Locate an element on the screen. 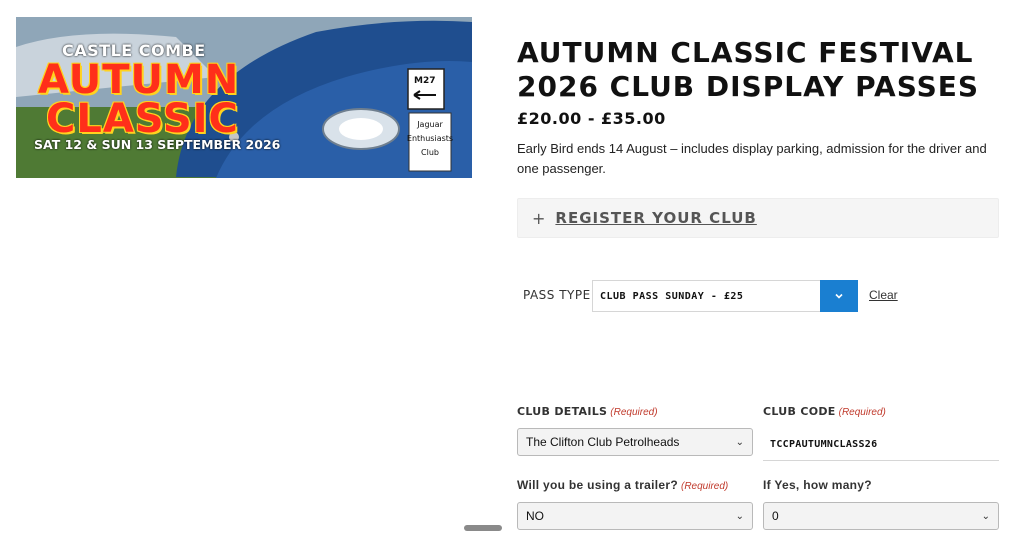  how-many-value: 0 is located at coordinates (775, 516).